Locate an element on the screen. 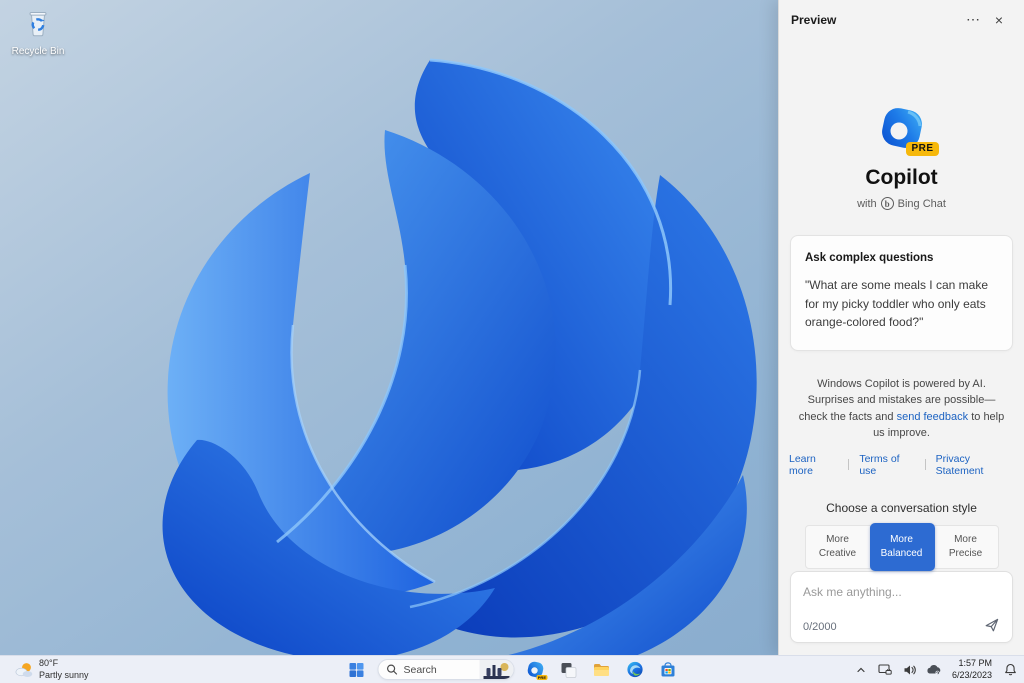  task-view-icon is located at coordinates (569, 670).